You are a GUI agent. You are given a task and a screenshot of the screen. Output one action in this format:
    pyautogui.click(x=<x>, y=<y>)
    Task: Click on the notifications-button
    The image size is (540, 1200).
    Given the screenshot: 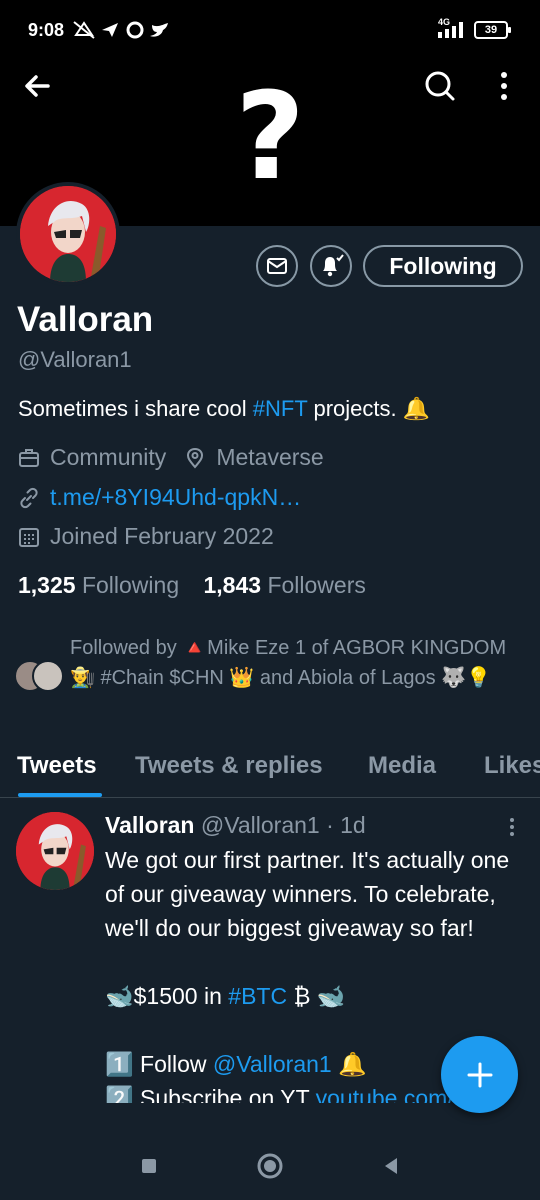 What is the action you would take?
    pyautogui.click(x=331, y=266)
    